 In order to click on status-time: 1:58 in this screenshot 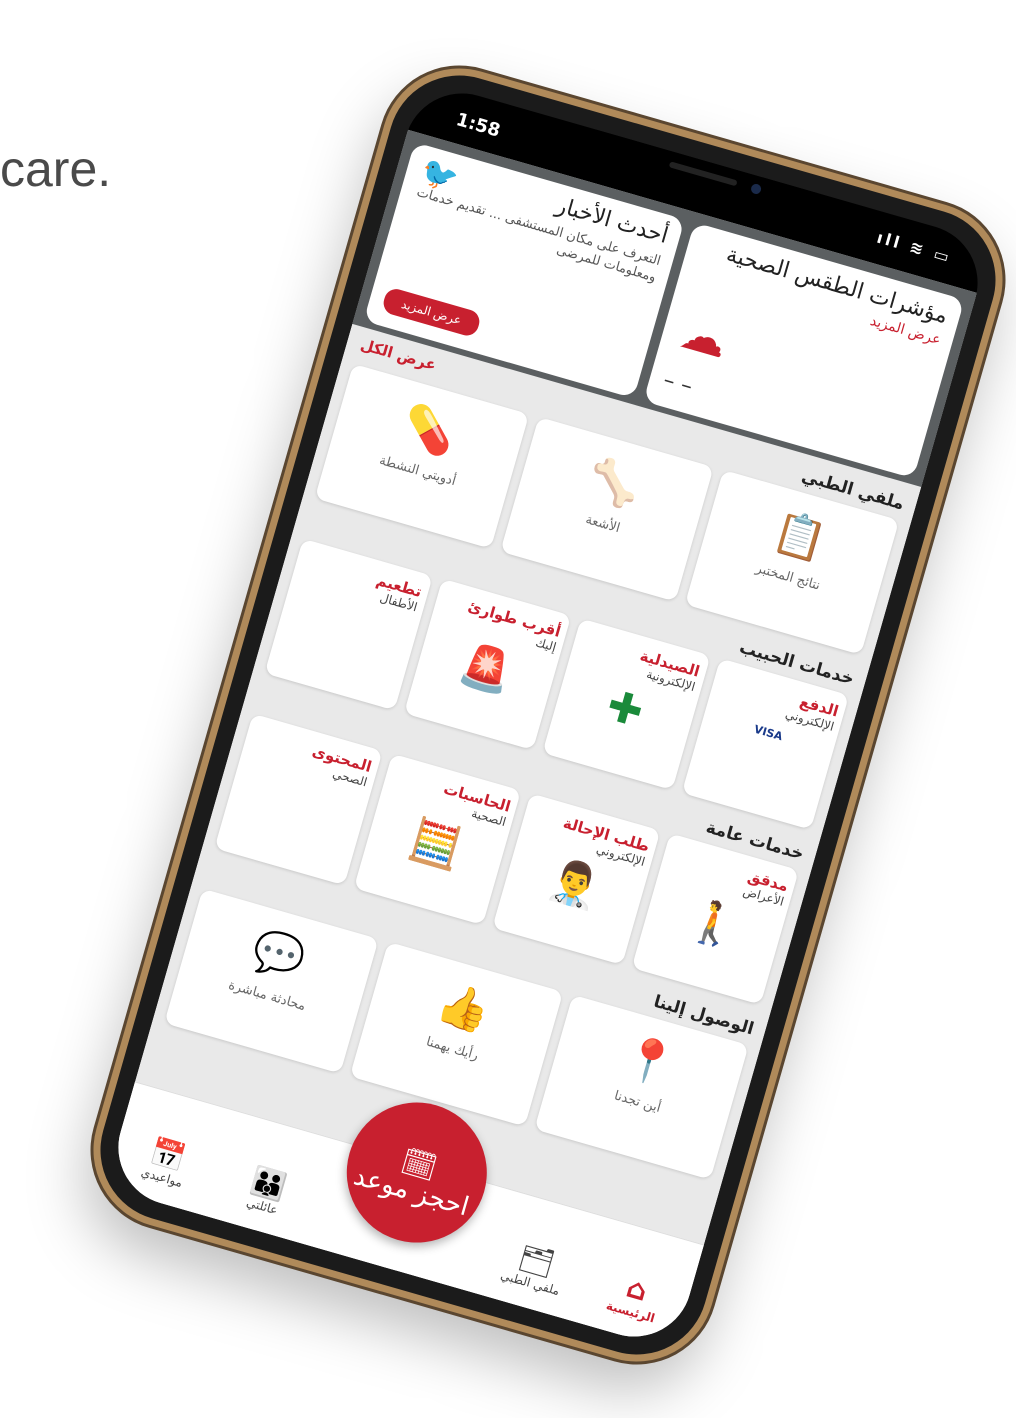, I will do `click(478, 125)`.